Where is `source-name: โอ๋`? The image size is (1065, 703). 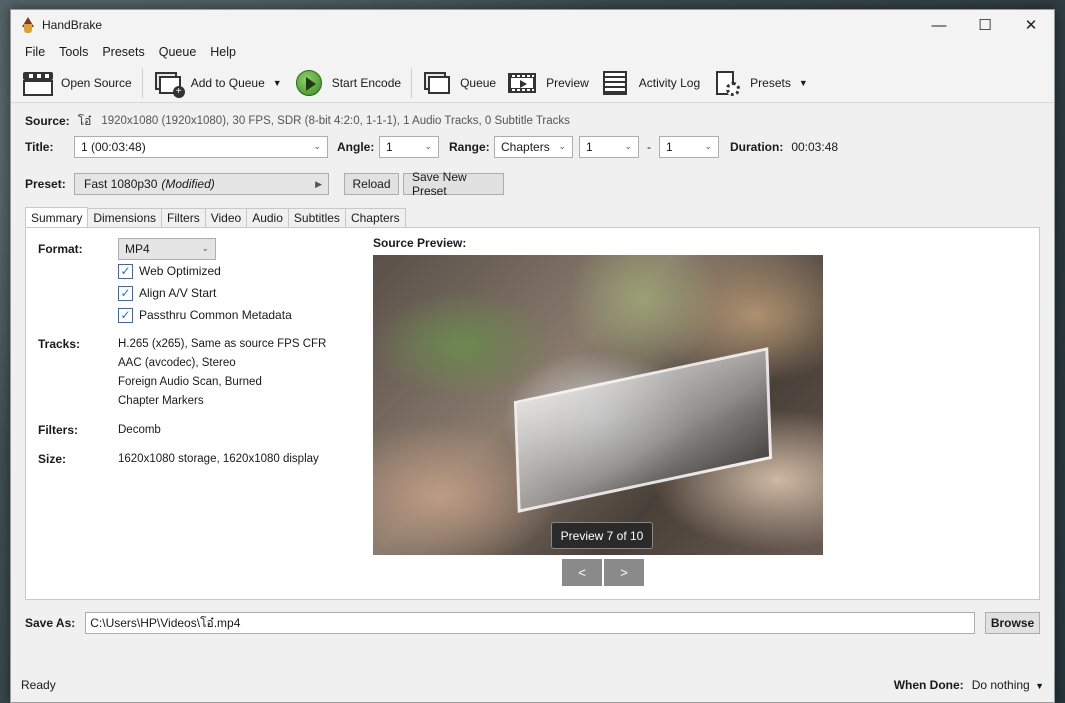 source-name: โอ๋ is located at coordinates (84, 120).